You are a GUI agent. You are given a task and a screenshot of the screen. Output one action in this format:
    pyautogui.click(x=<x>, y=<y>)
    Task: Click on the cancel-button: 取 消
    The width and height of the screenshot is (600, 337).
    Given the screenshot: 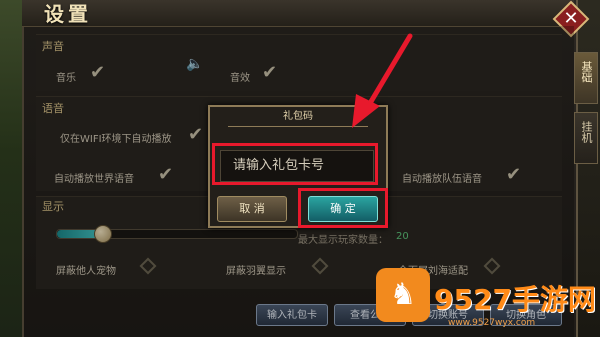 What is the action you would take?
    pyautogui.click(x=252, y=209)
    